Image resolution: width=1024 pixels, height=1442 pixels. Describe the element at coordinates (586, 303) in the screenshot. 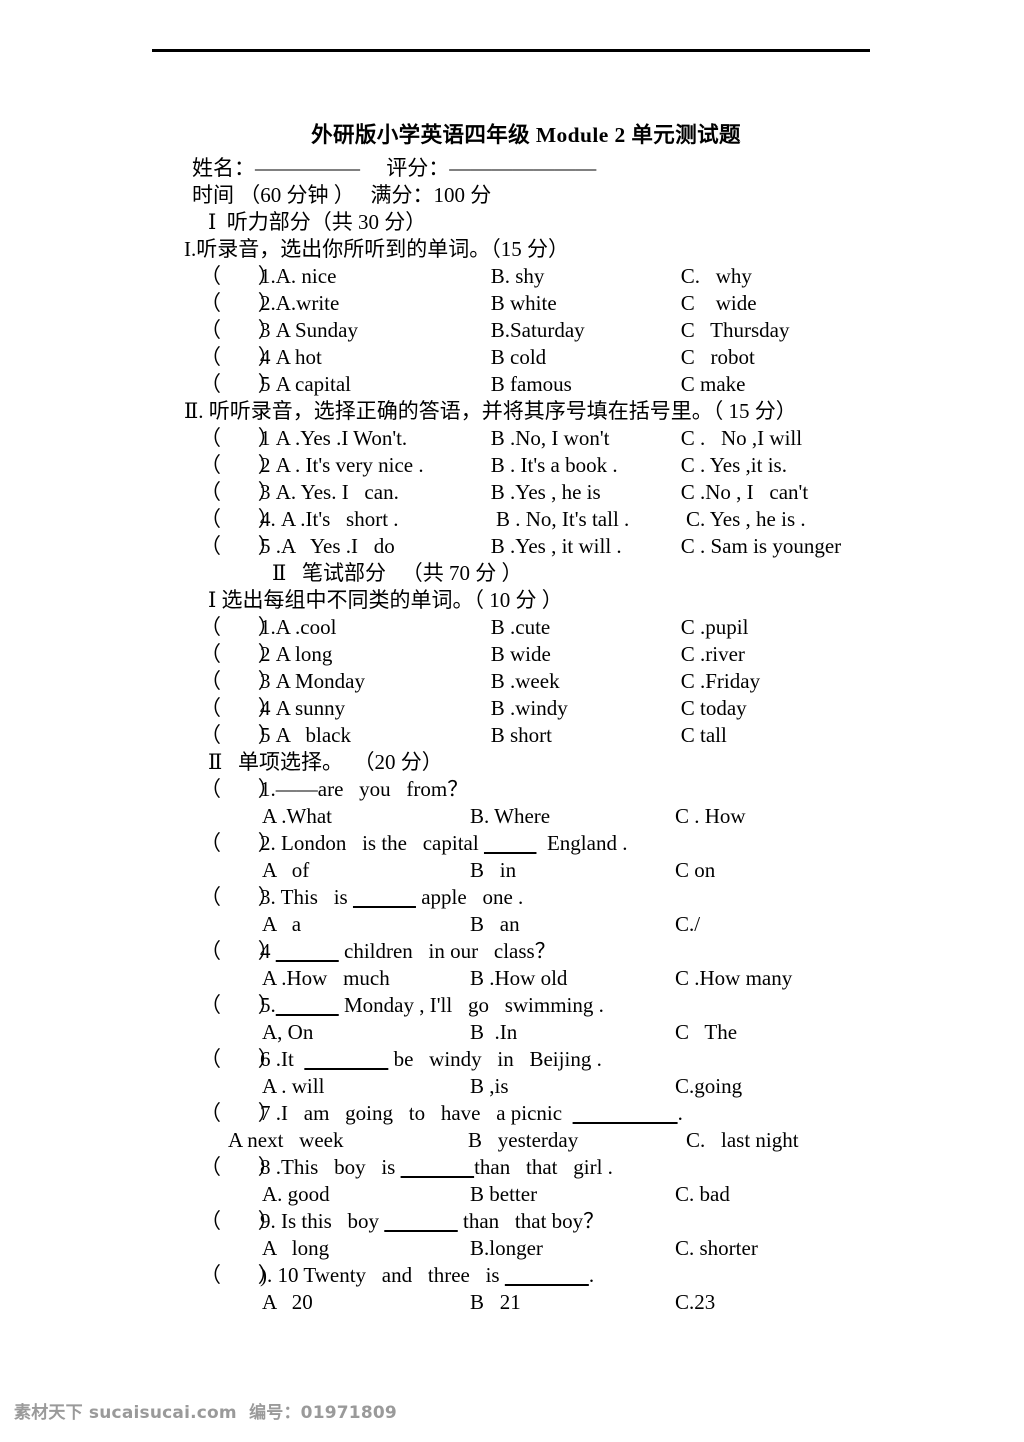

I see `option-b: B white` at that location.